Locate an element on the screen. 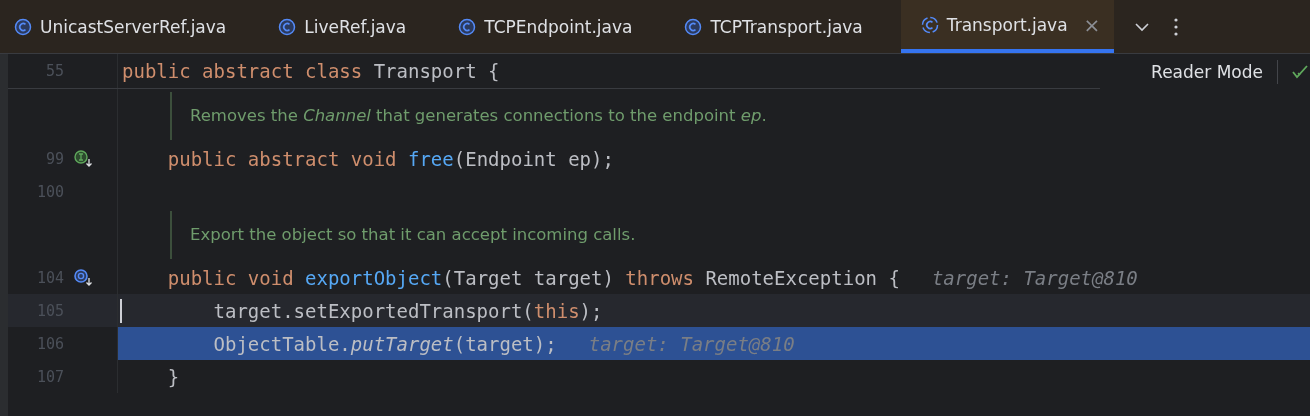  keyword: throws is located at coordinates (659, 277).